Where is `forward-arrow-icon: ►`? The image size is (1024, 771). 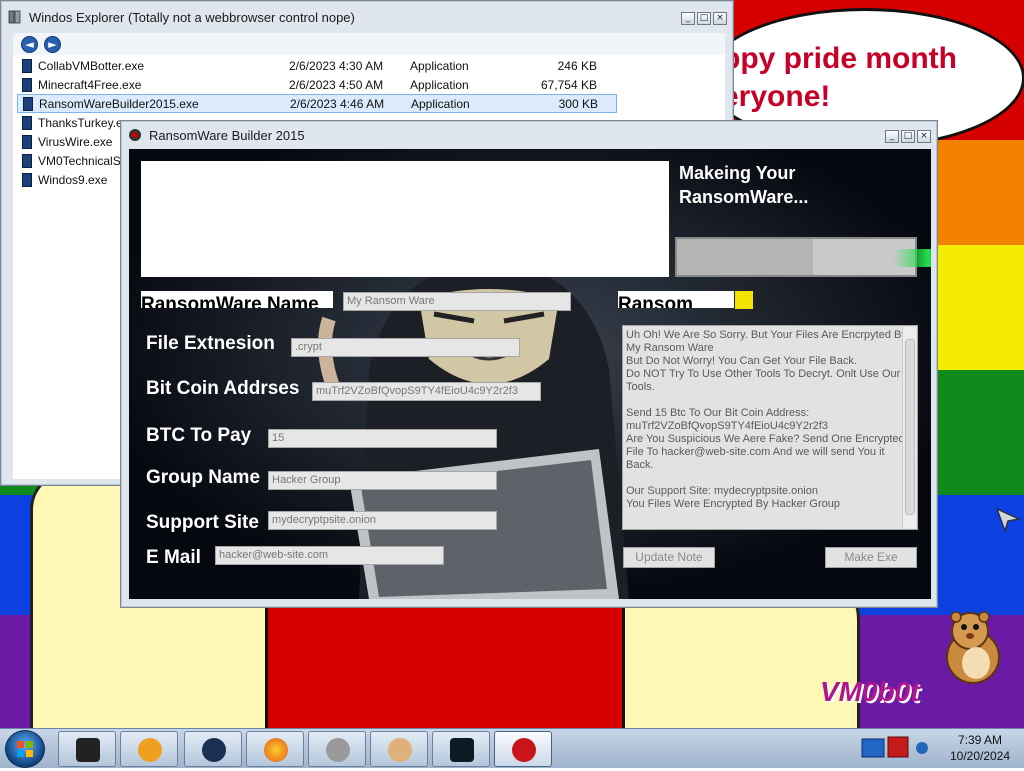 forward-arrow-icon: ► is located at coordinates (52, 44).